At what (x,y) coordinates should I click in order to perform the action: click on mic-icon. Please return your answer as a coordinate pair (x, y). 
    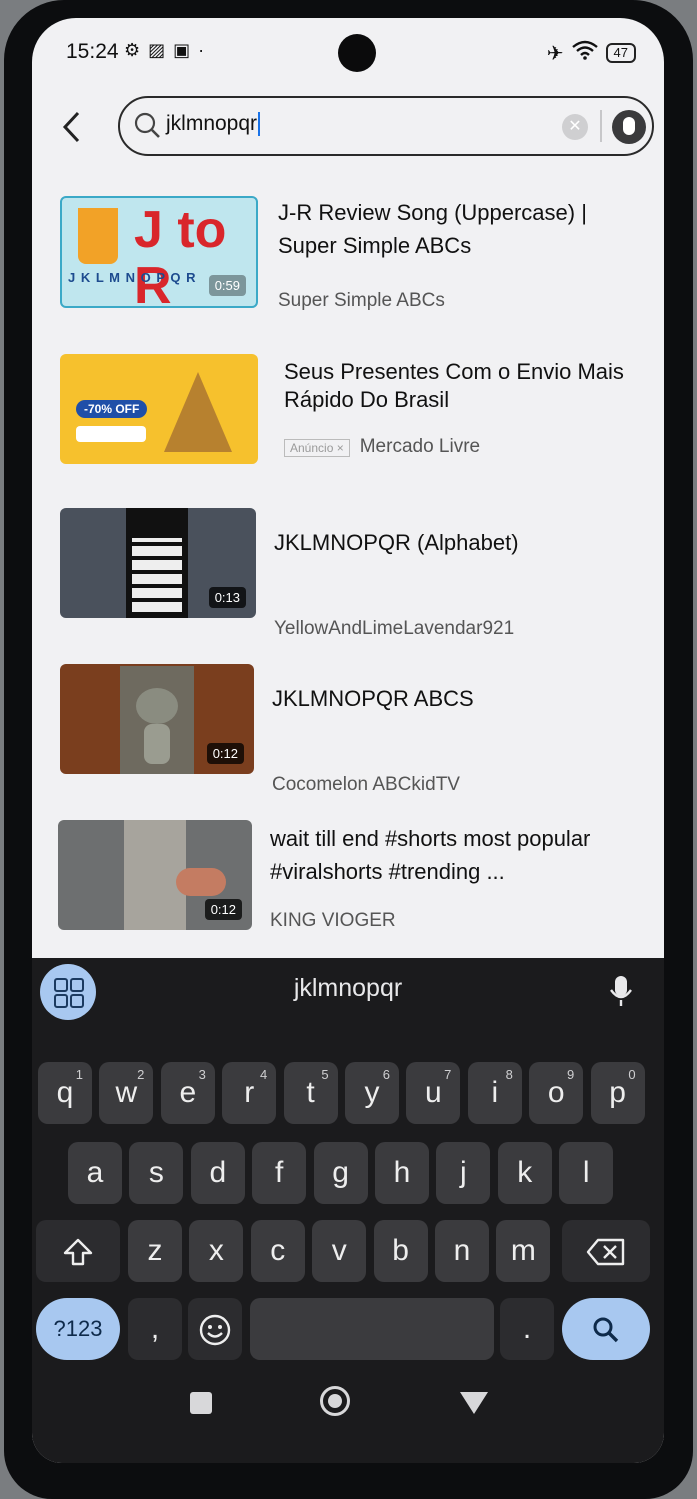
    Looking at the image, I should click on (629, 127).